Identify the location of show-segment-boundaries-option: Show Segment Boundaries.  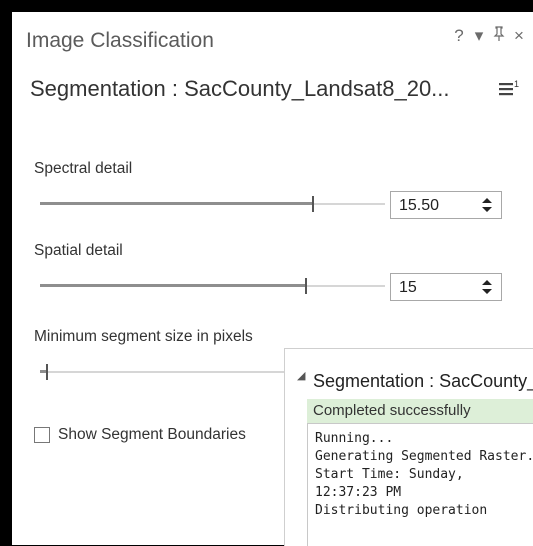
(140, 435).